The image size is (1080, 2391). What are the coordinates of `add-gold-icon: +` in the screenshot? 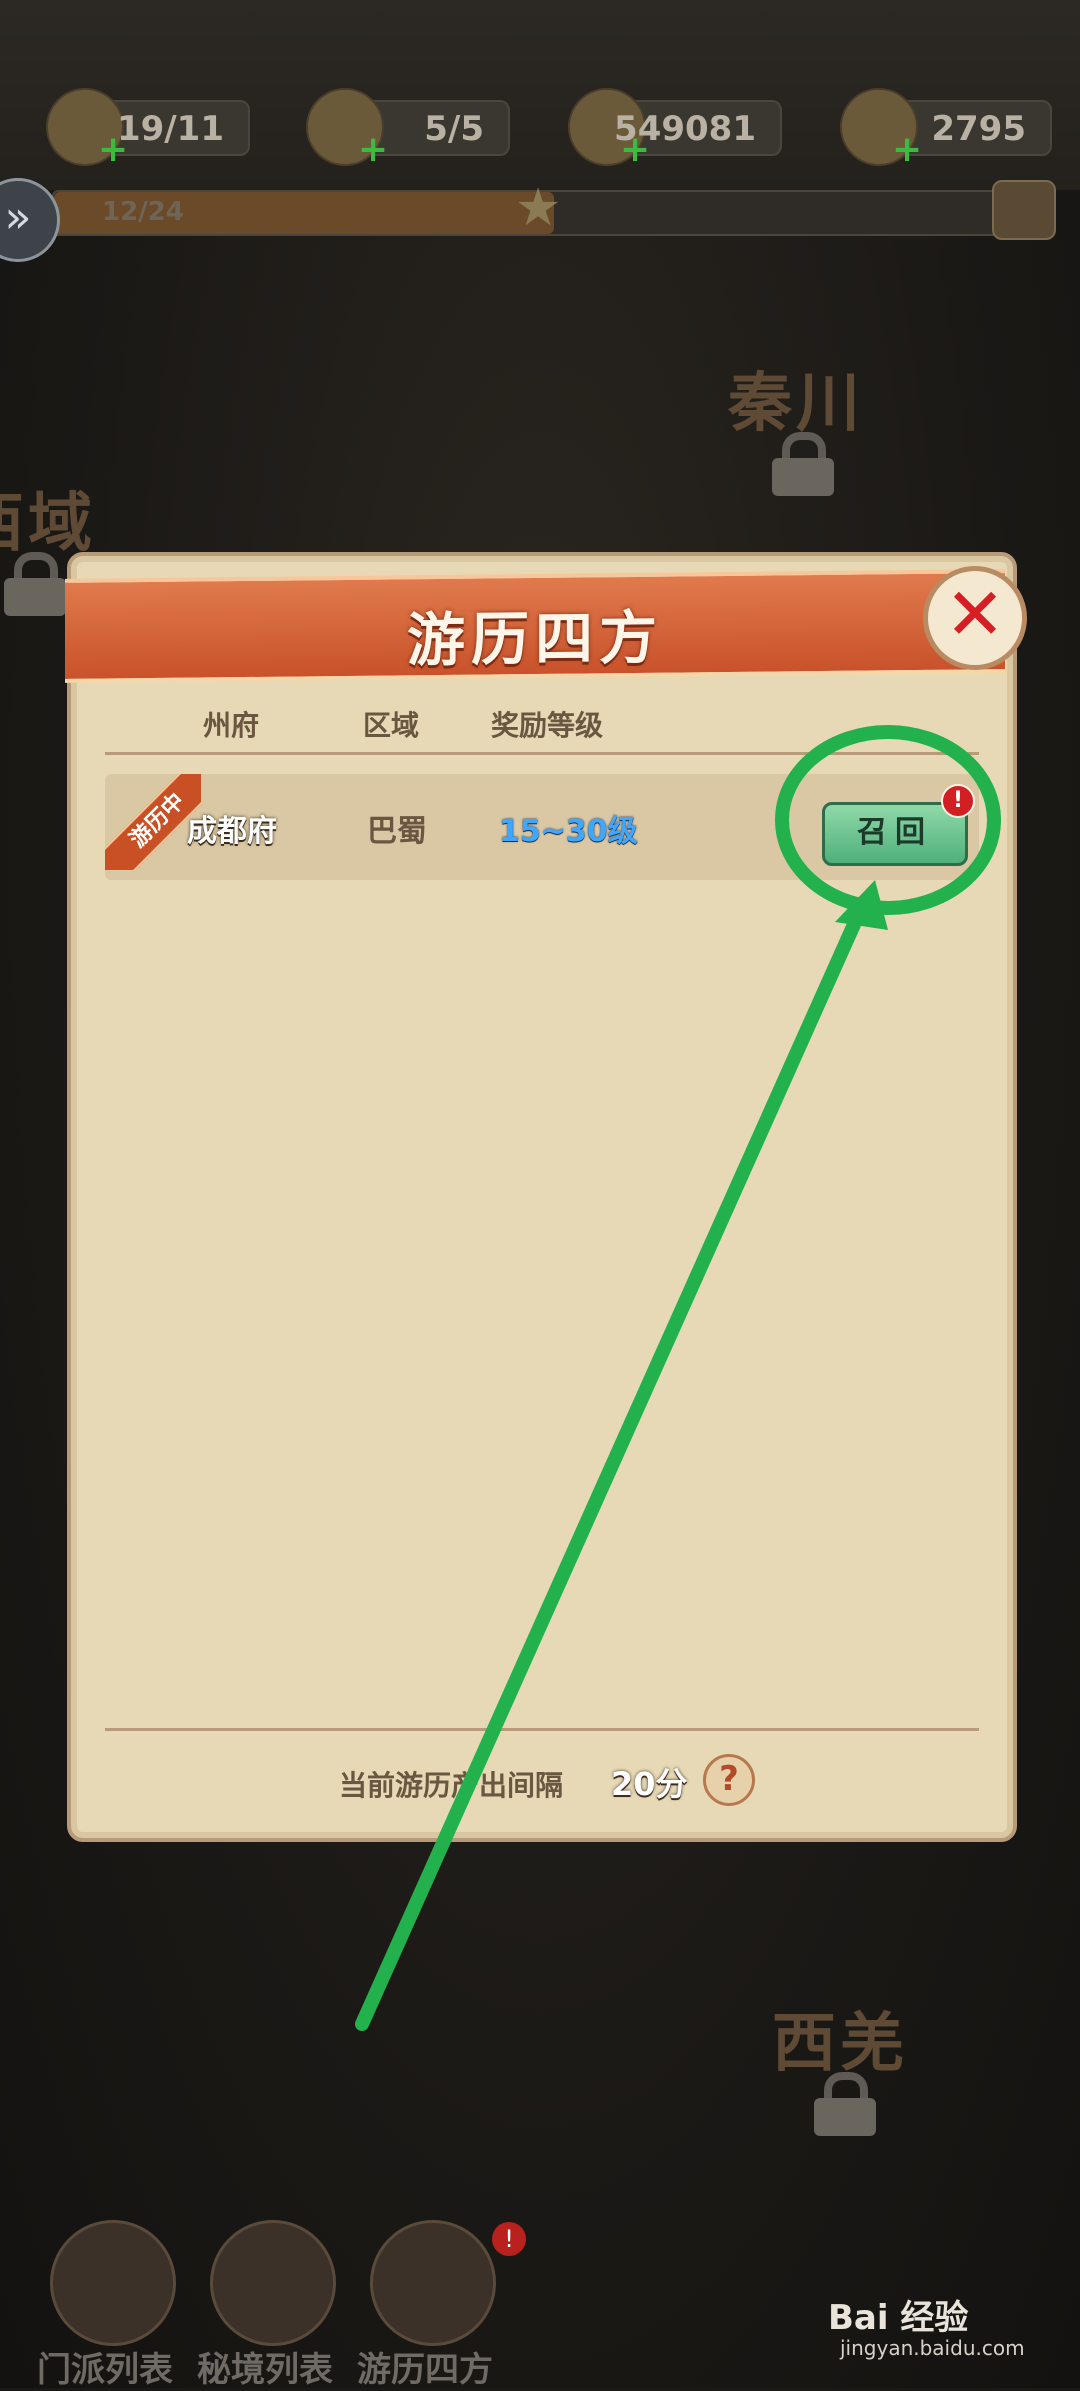 It's located at (907, 150).